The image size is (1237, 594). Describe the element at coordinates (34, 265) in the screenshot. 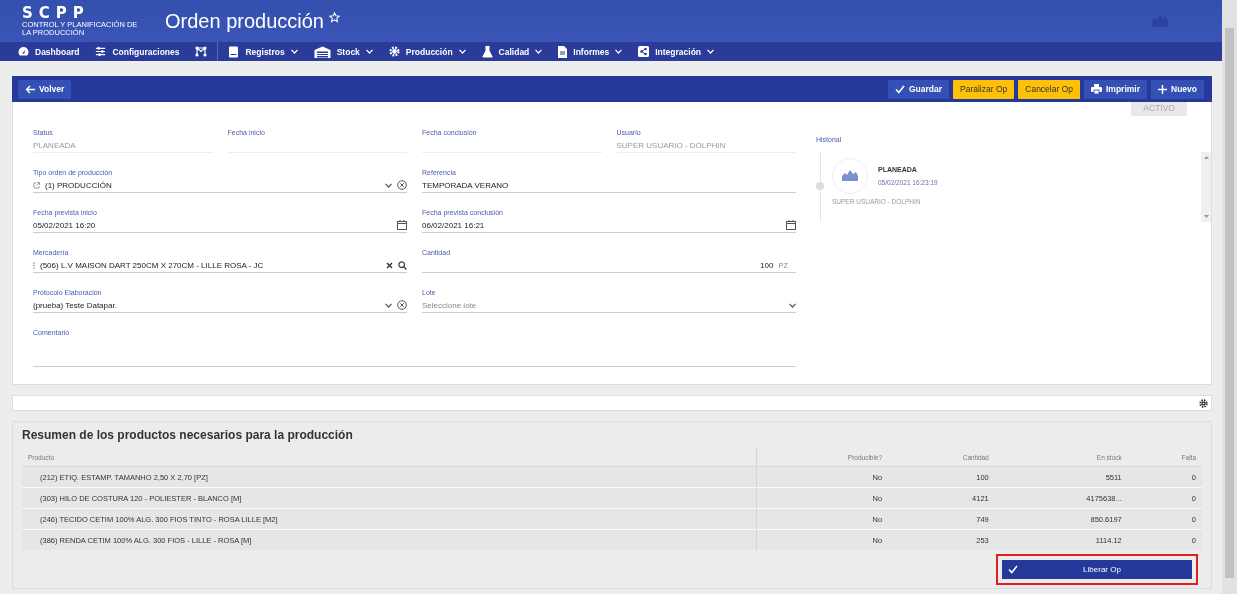

I see `drag-handle-icon` at that location.